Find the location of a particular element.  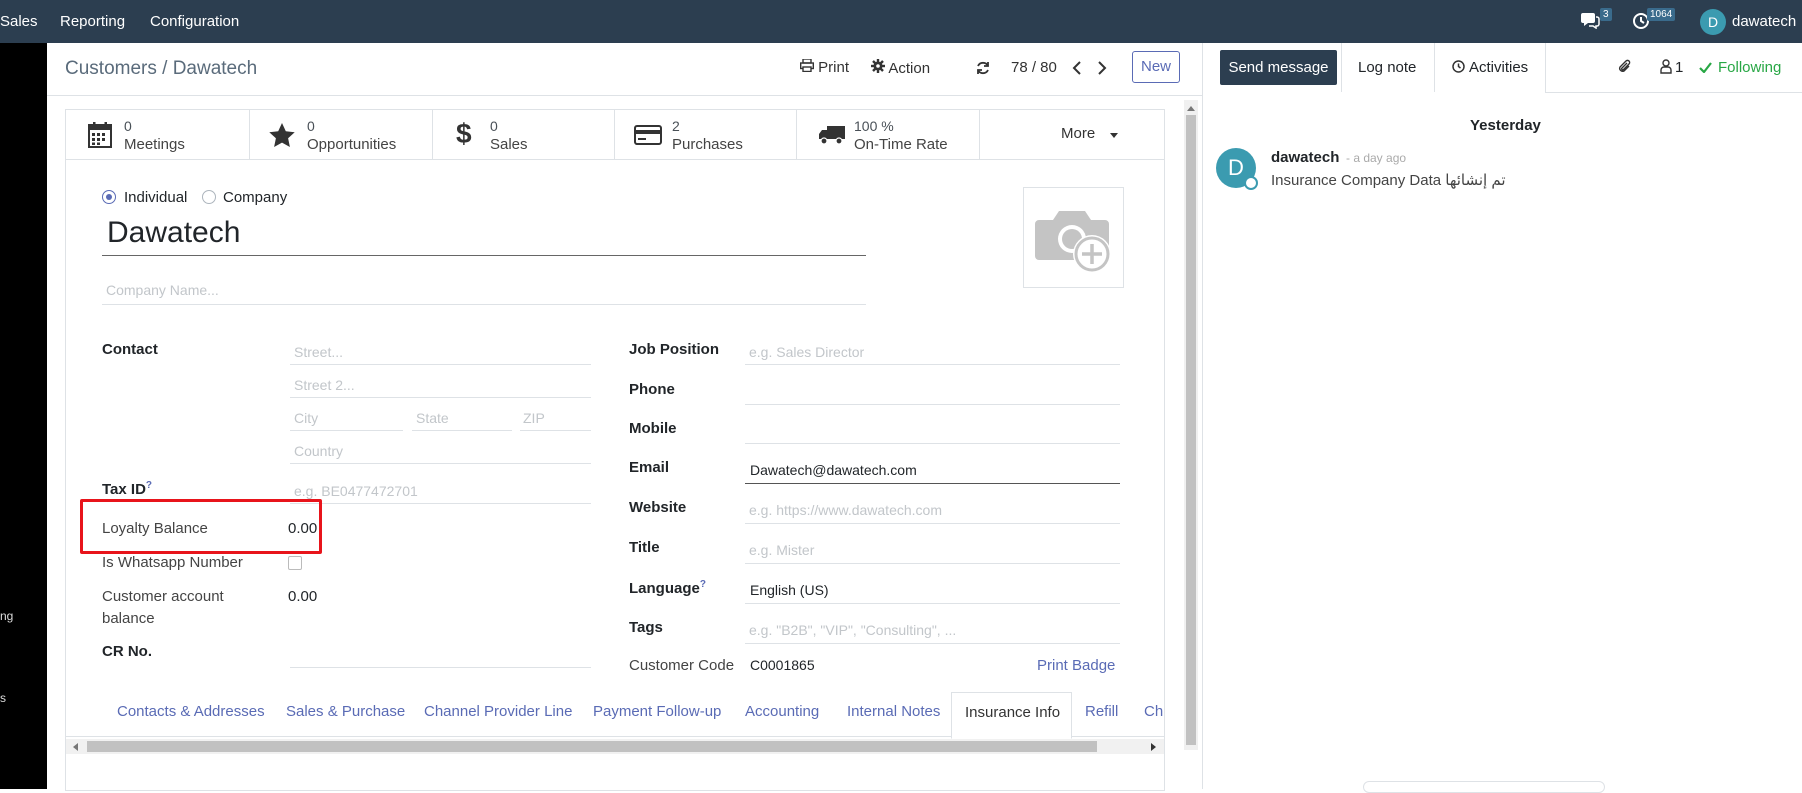

phone-input is located at coordinates (932, 404).